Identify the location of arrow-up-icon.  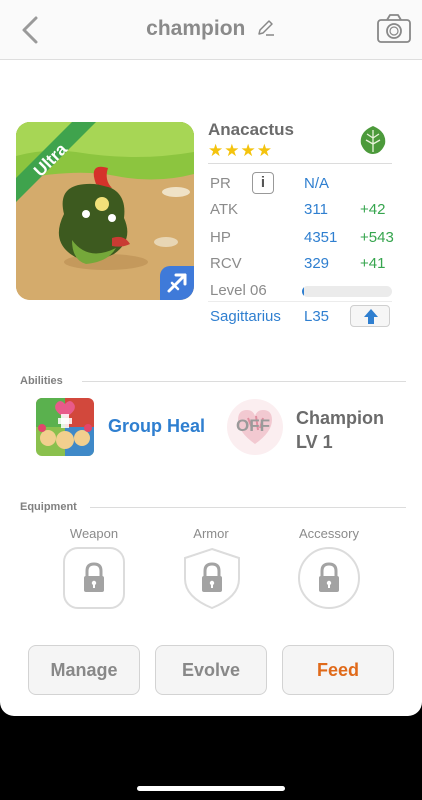
(371, 316).